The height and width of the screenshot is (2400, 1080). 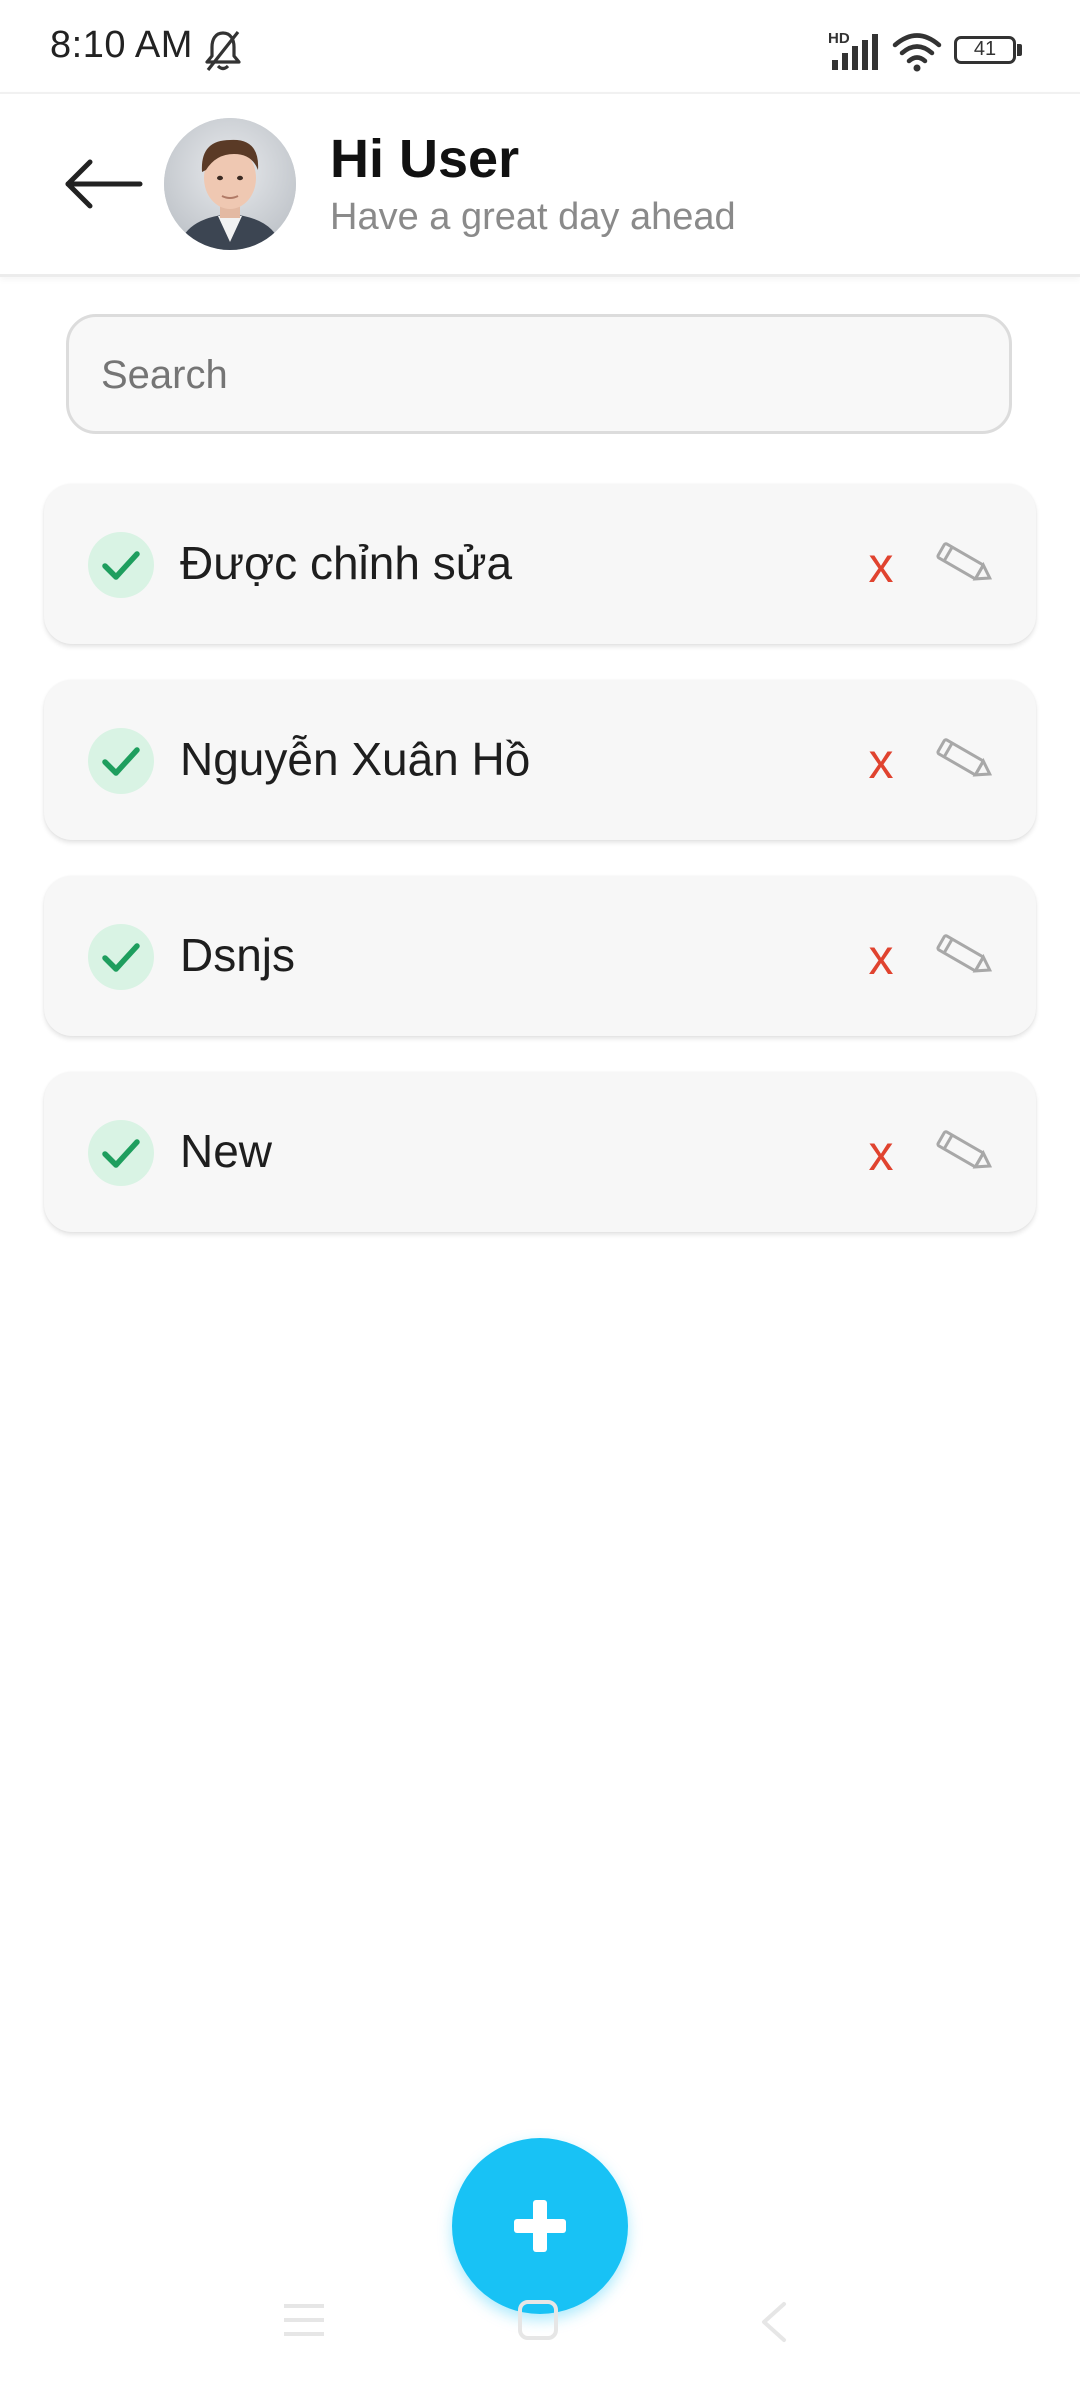 I want to click on battery-tip, so click(x=1019, y=50).